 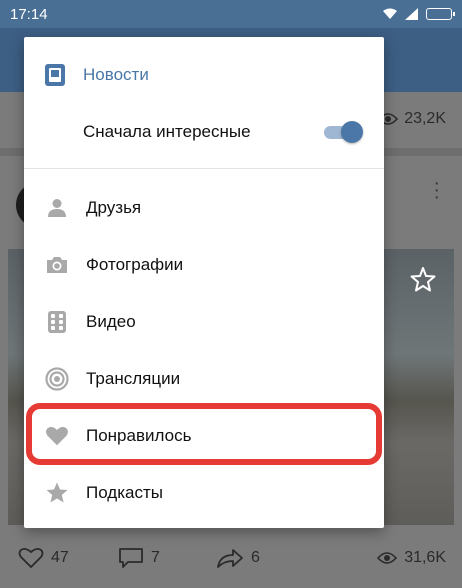 I want to click on menu-item-label: Трансляции, so click(x=133, y=378).